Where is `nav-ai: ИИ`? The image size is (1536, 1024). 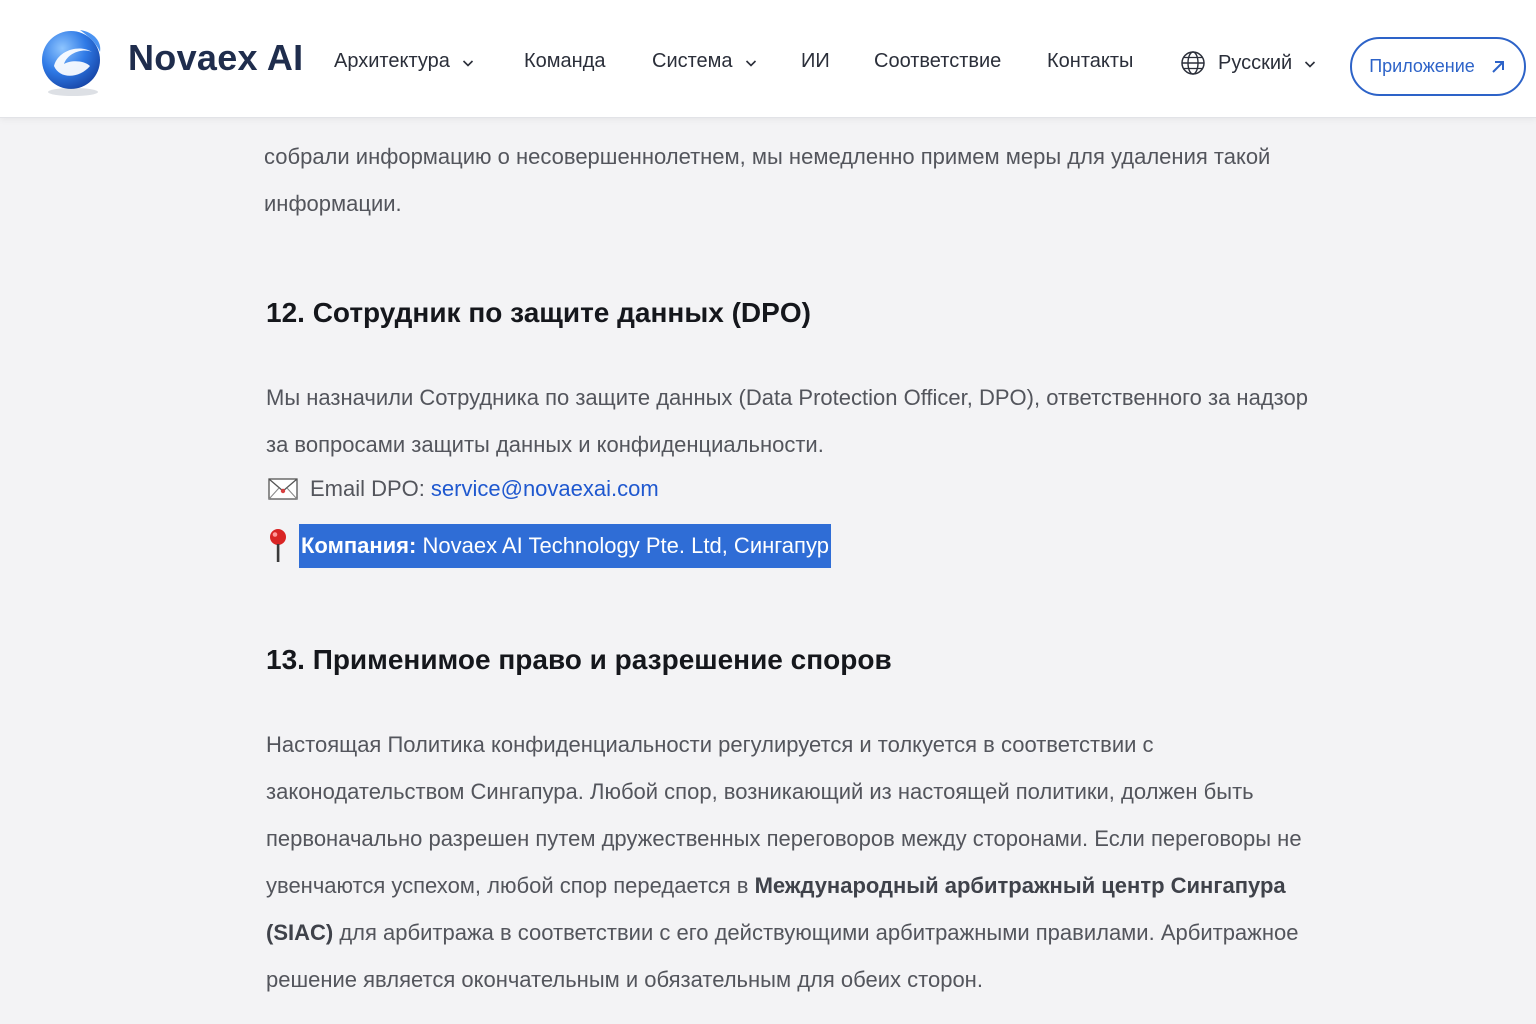 nav-ai: ИИ is located at coordinates (815, 61).